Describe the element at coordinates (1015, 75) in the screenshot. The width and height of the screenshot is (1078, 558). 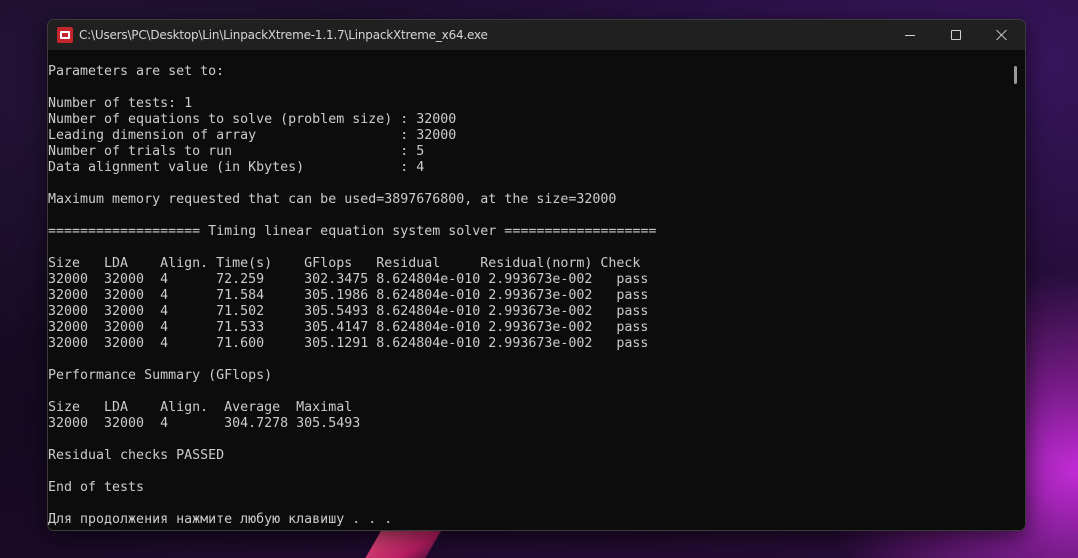
I see `scrollbar-thumb` at that location.